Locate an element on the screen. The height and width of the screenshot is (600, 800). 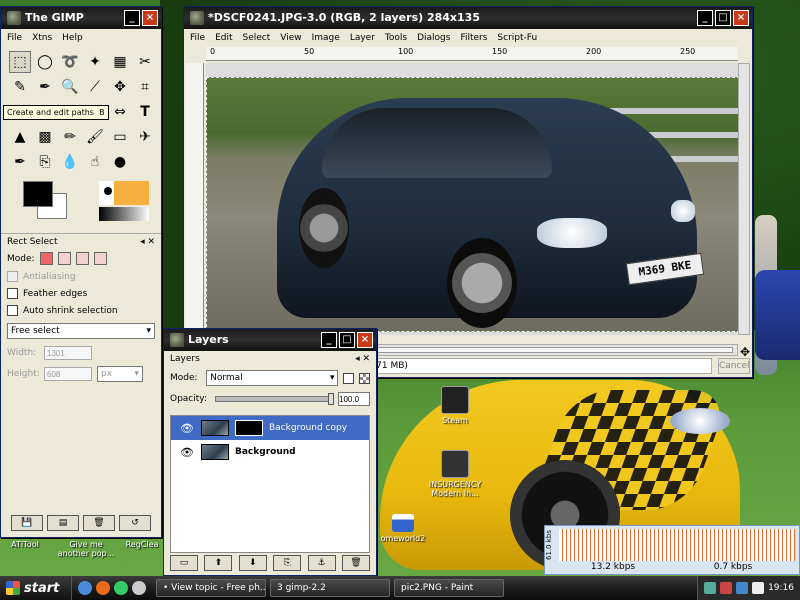
lower-layer-button: ⬇ is located at coordinates (252, 563).